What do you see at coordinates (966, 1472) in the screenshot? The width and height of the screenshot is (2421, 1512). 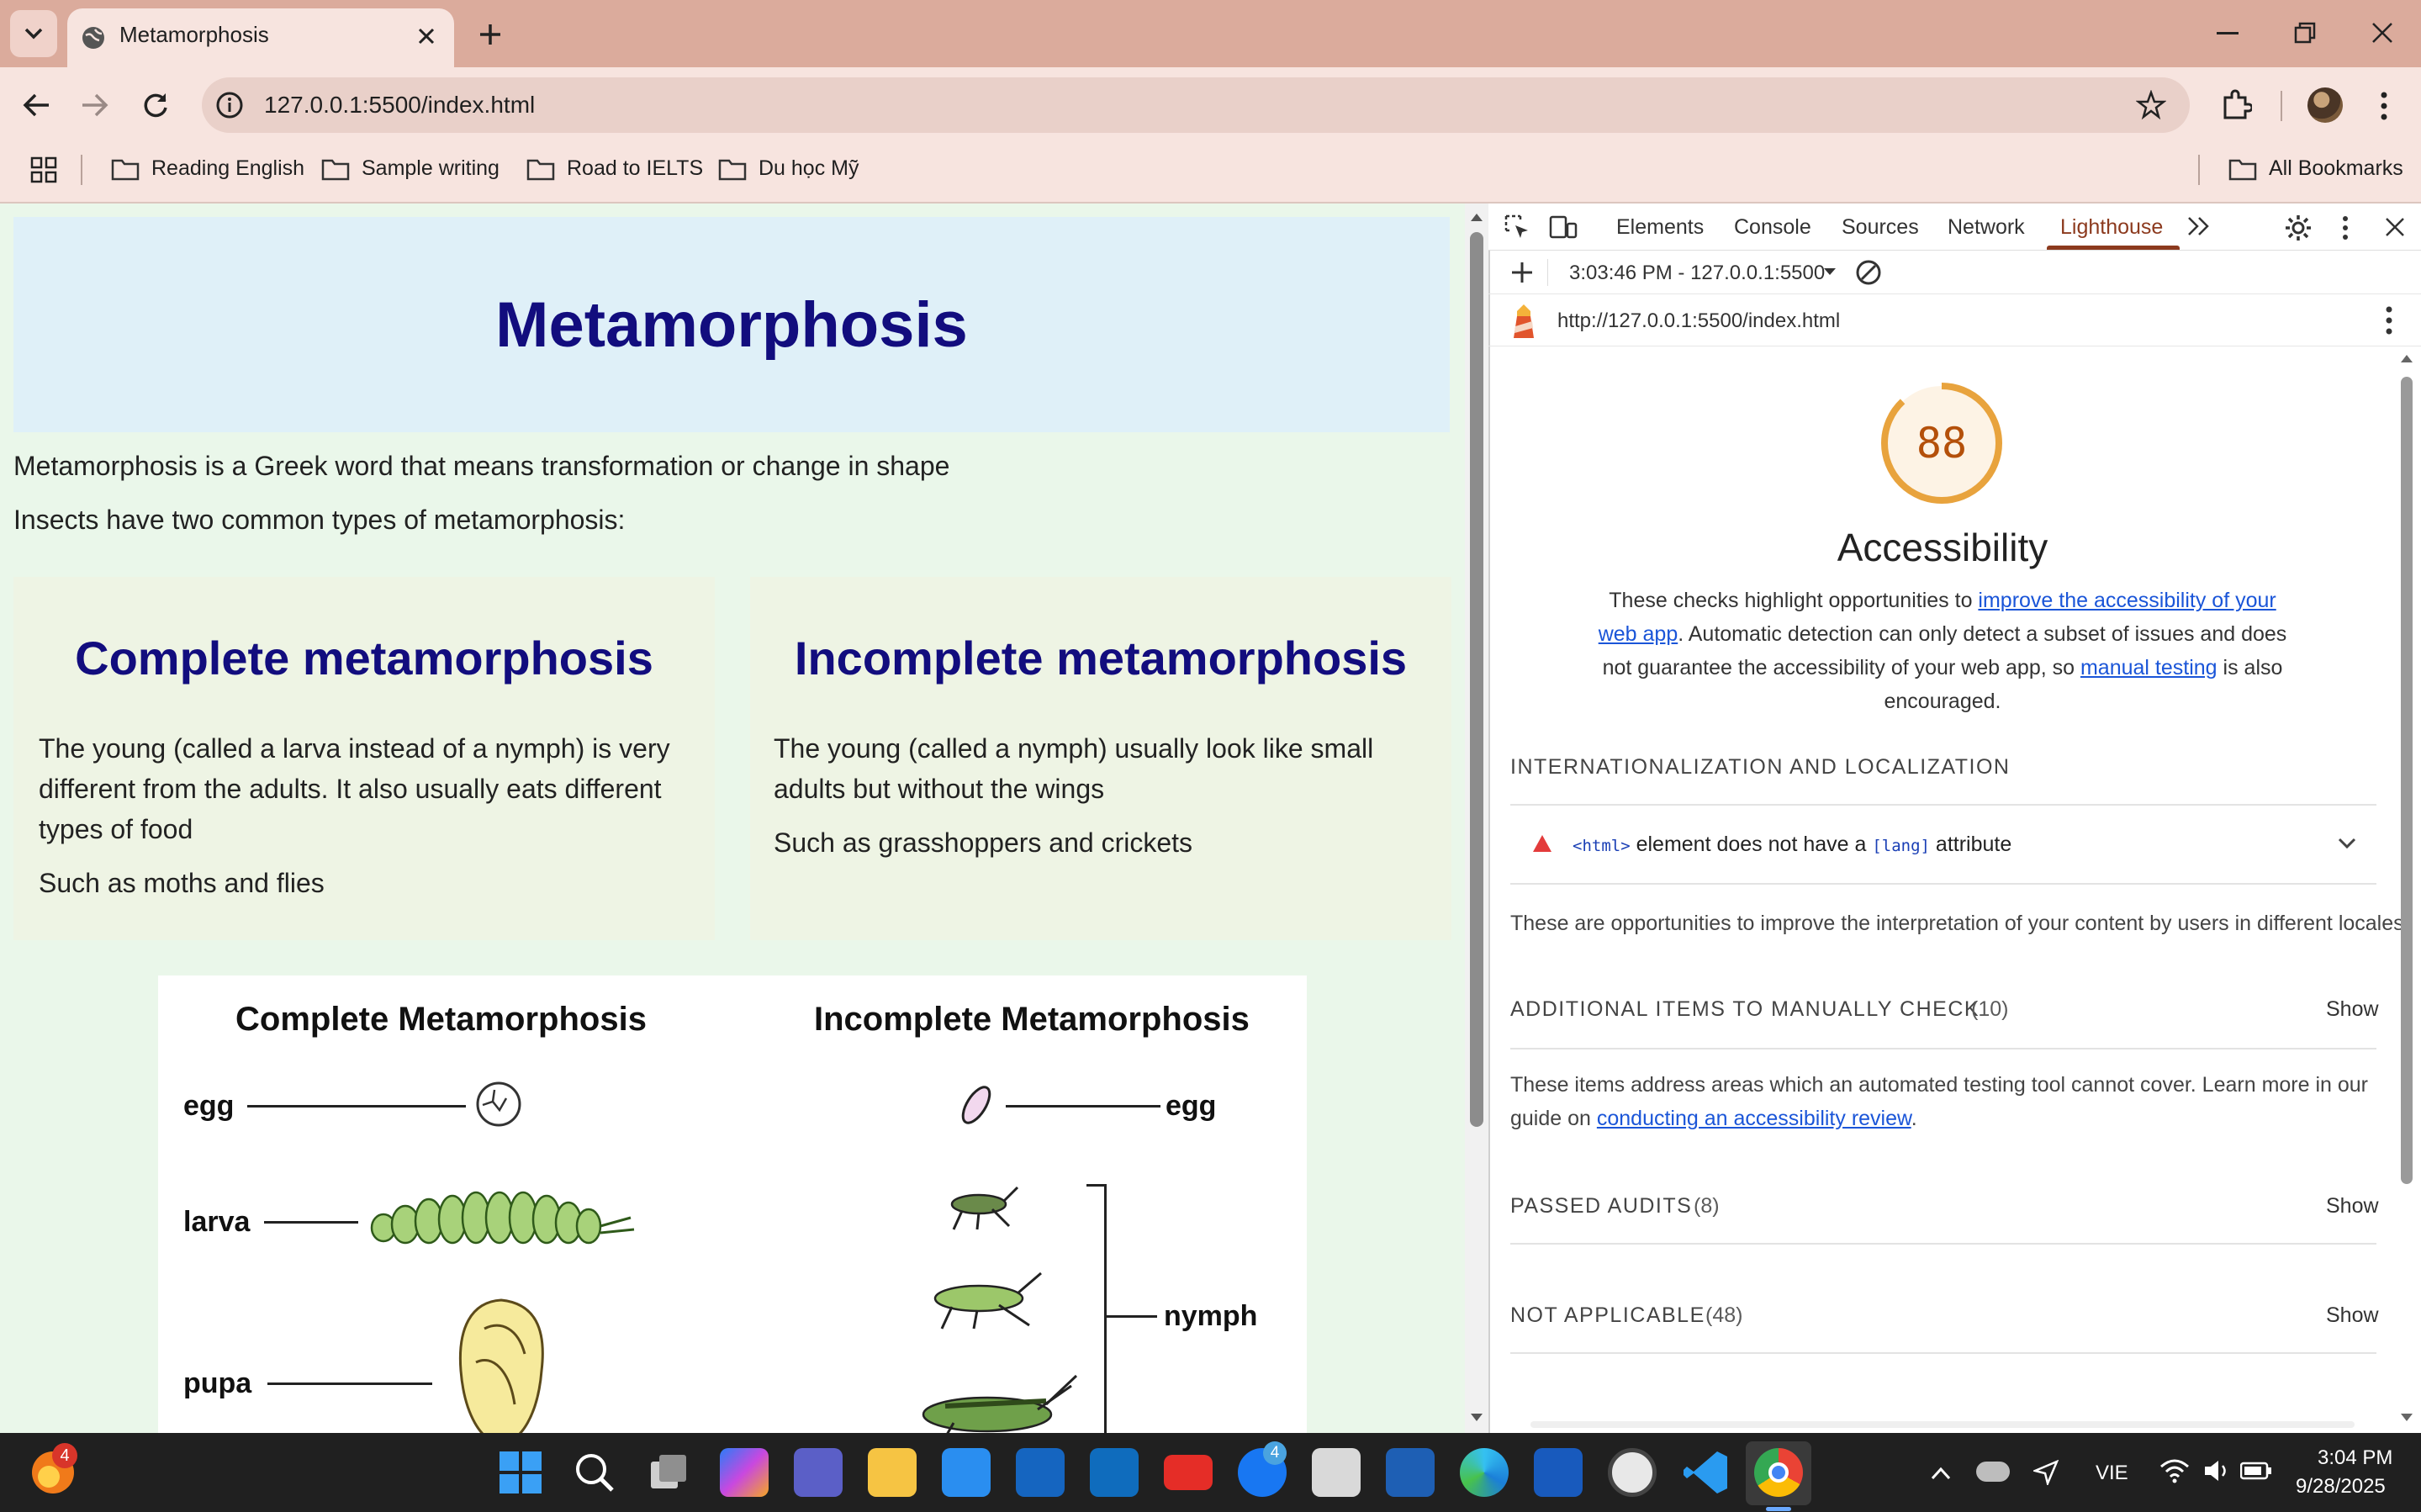 I see `microsoft-store-icon` at bounding box center [966, 1472].